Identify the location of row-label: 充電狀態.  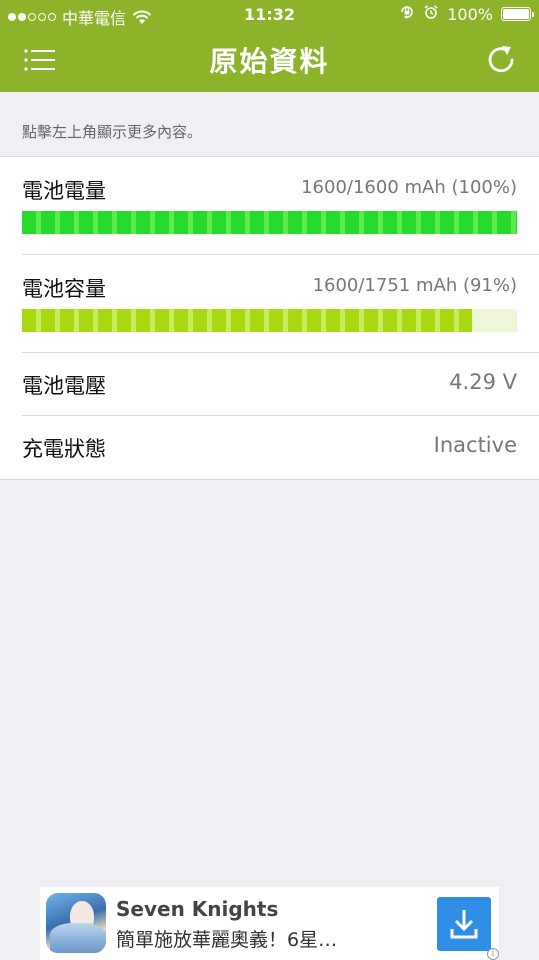
(64, 449).